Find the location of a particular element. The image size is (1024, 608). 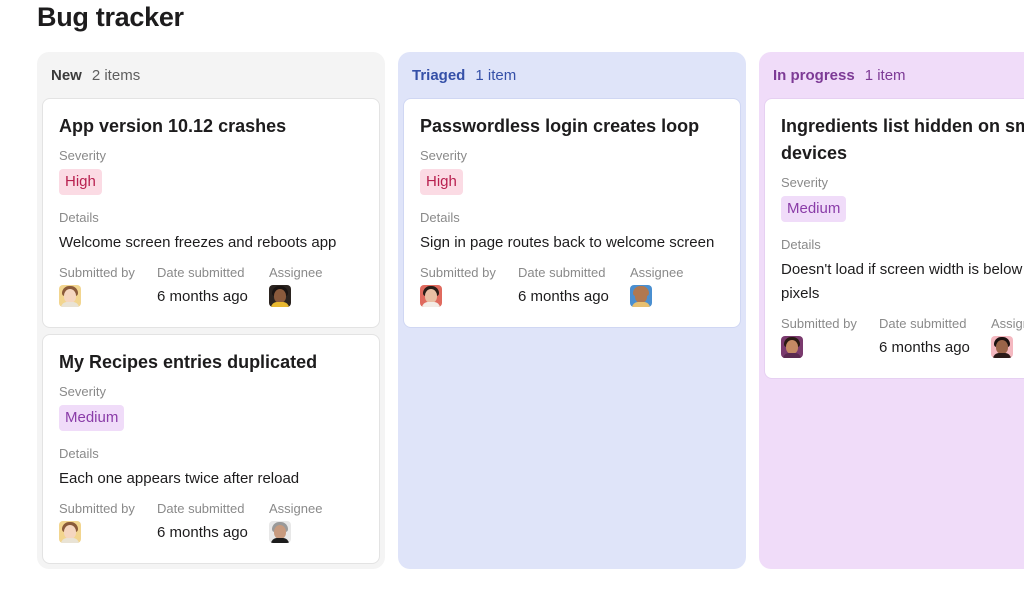

column-name: In progress is located at coordinates (814, 75).